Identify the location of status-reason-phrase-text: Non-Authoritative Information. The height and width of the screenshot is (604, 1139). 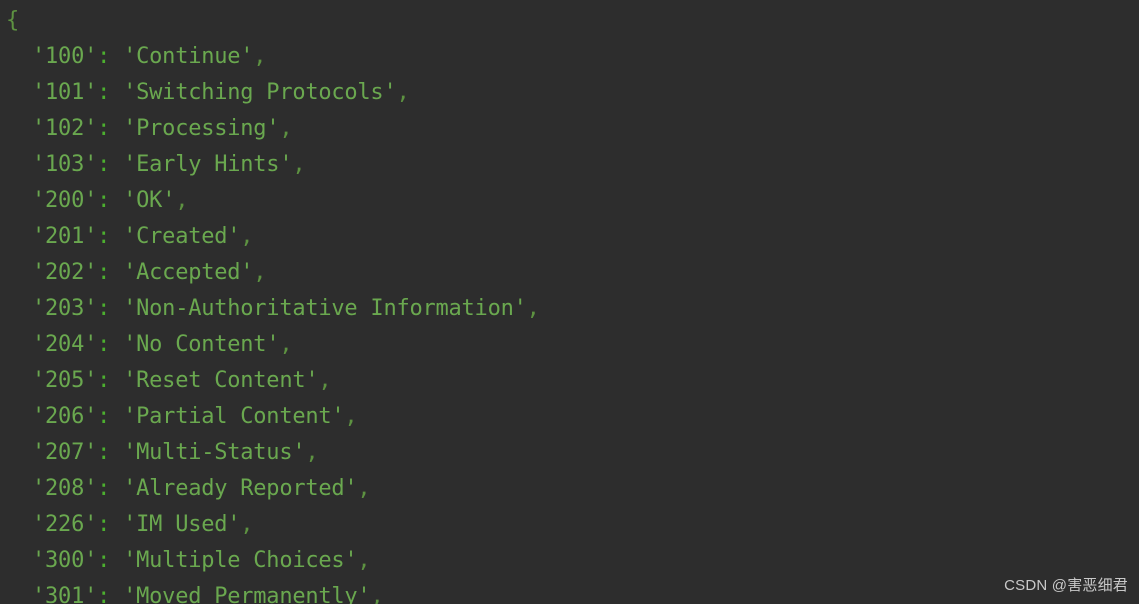
(325, 308).